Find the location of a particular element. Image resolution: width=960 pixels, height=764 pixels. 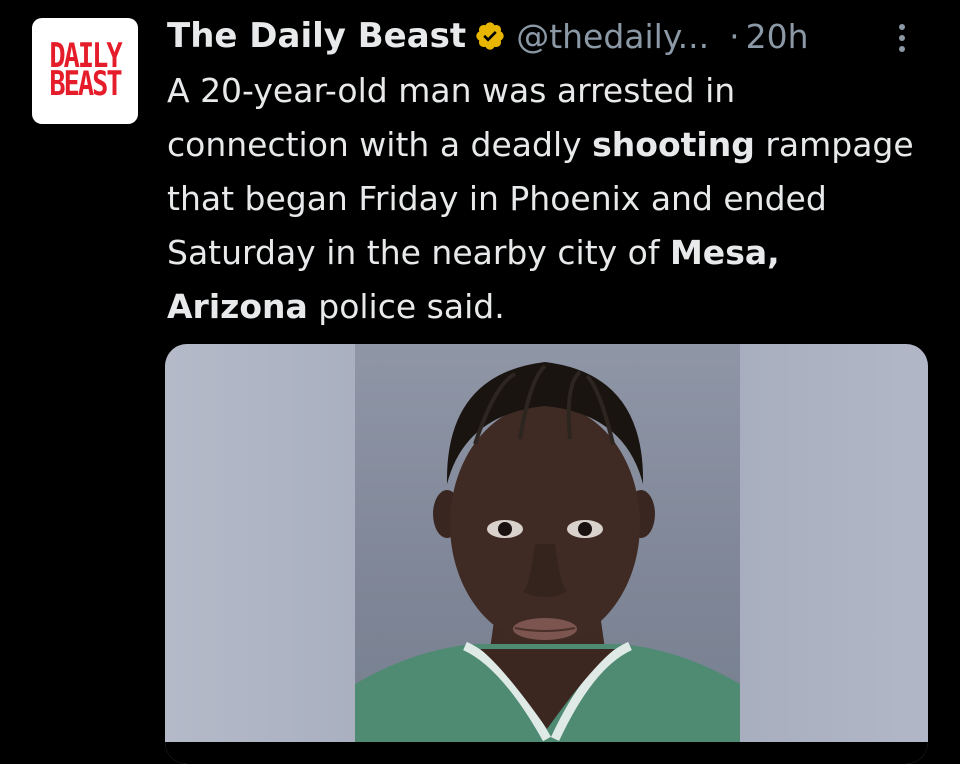

tweet-text-bold-1: shooting is located at coordinates (673, 144).